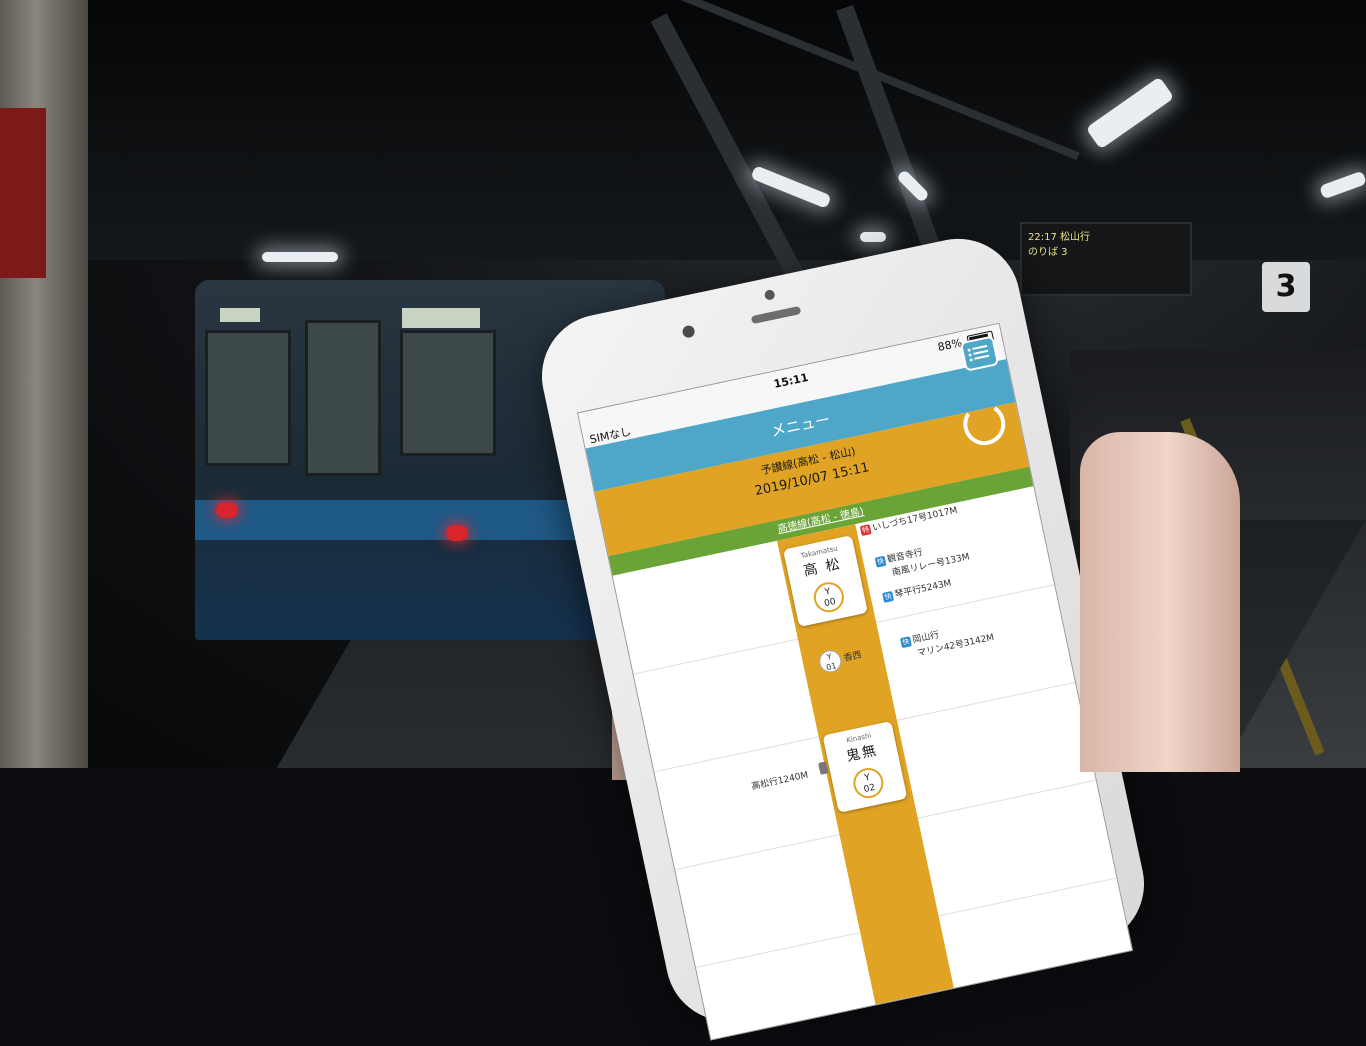 The height and width of the screenshot is (1046, 1366). I want to click on list-menu-icon, so click(979, 353).